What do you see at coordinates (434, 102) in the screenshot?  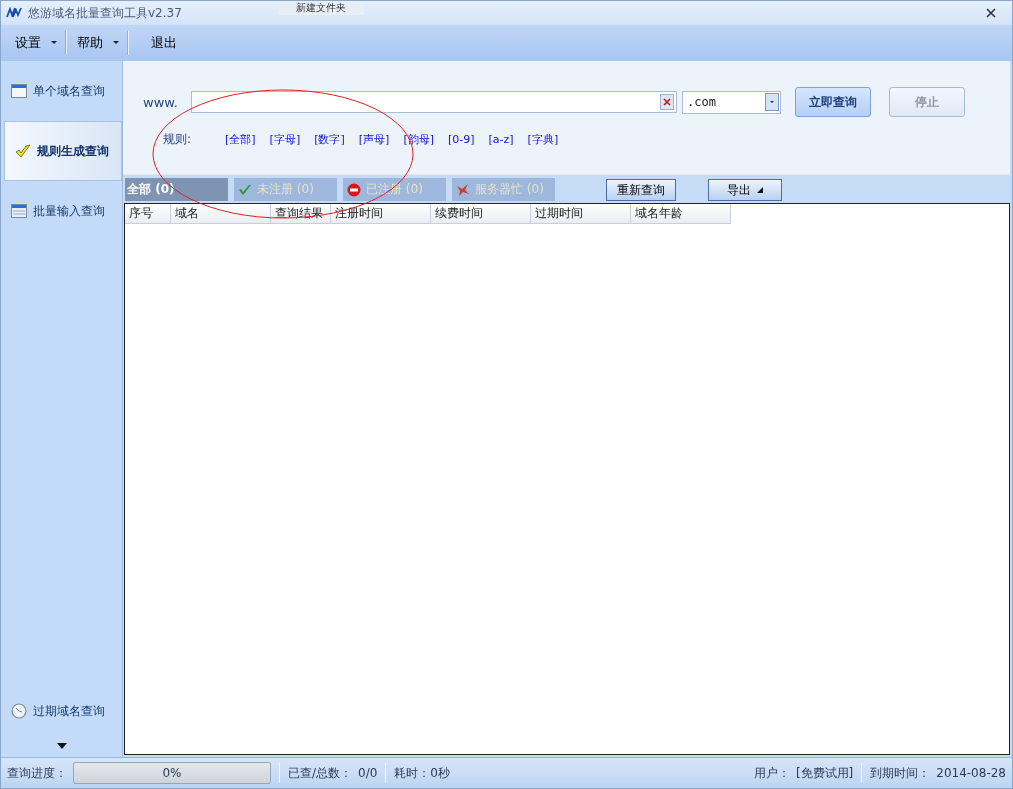 I see `domain-input-field` at bounding box center [434, 102].